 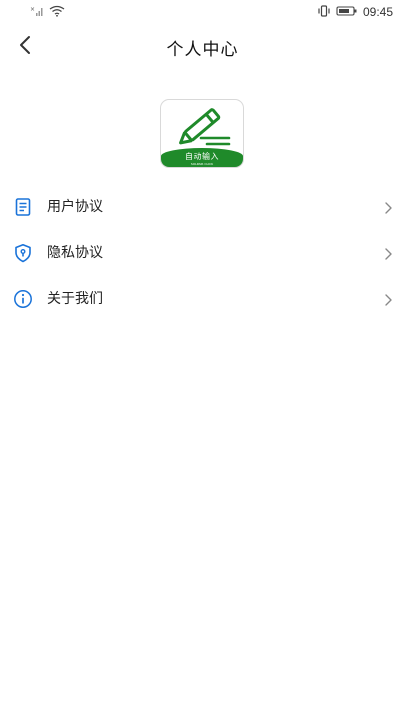 I want to click on menu-item-label: 用户协议, so click(x=75, y=207).